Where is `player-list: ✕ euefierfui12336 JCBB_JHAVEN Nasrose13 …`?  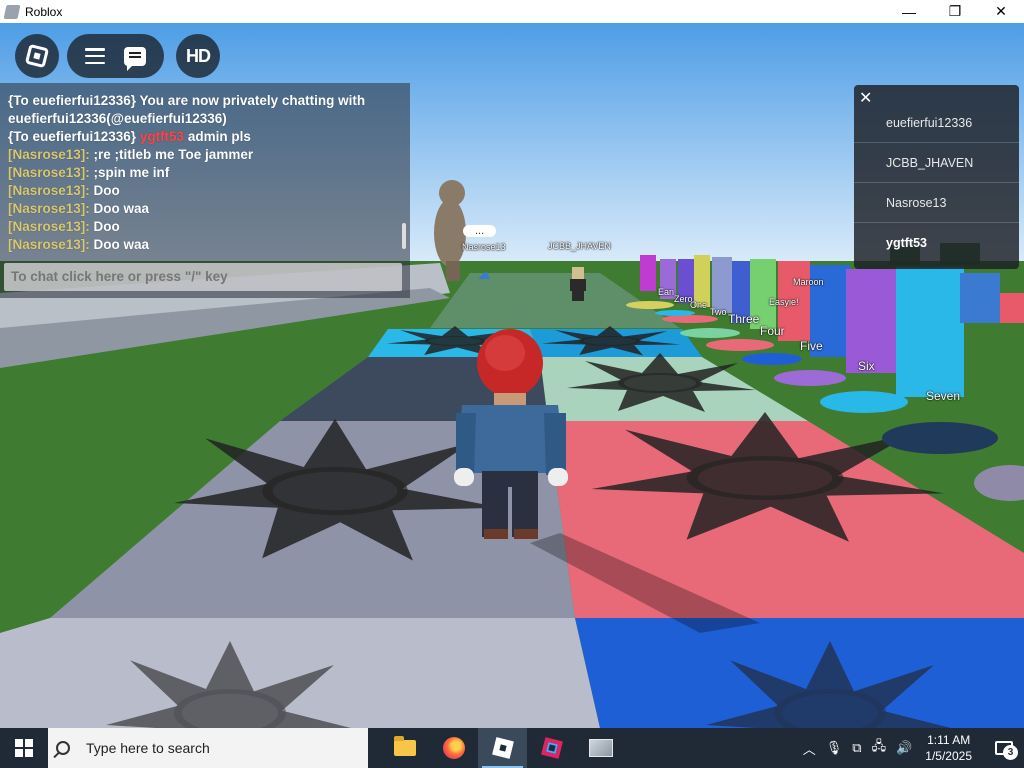
player-list: ✕ euefierfui12336 JCBB_JHAVEN Nasrose13 … is located at coordinates (936, 177).